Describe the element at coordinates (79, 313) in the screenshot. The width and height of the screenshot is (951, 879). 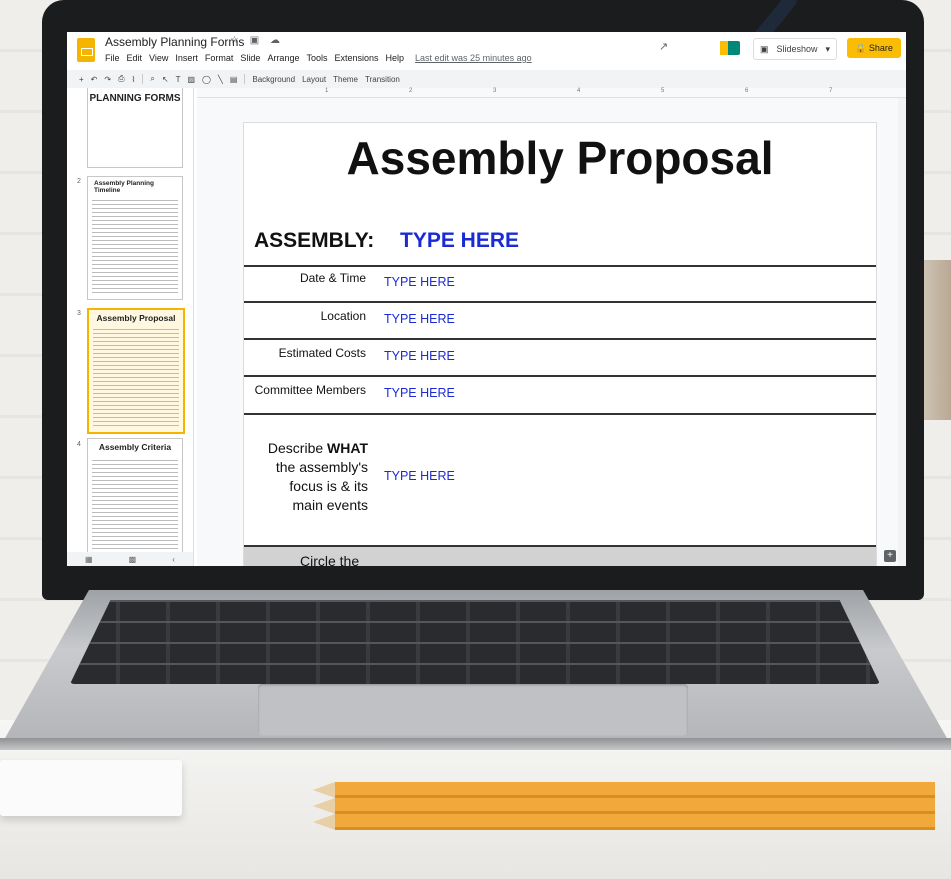
I see `slide-number: 3` at that location.